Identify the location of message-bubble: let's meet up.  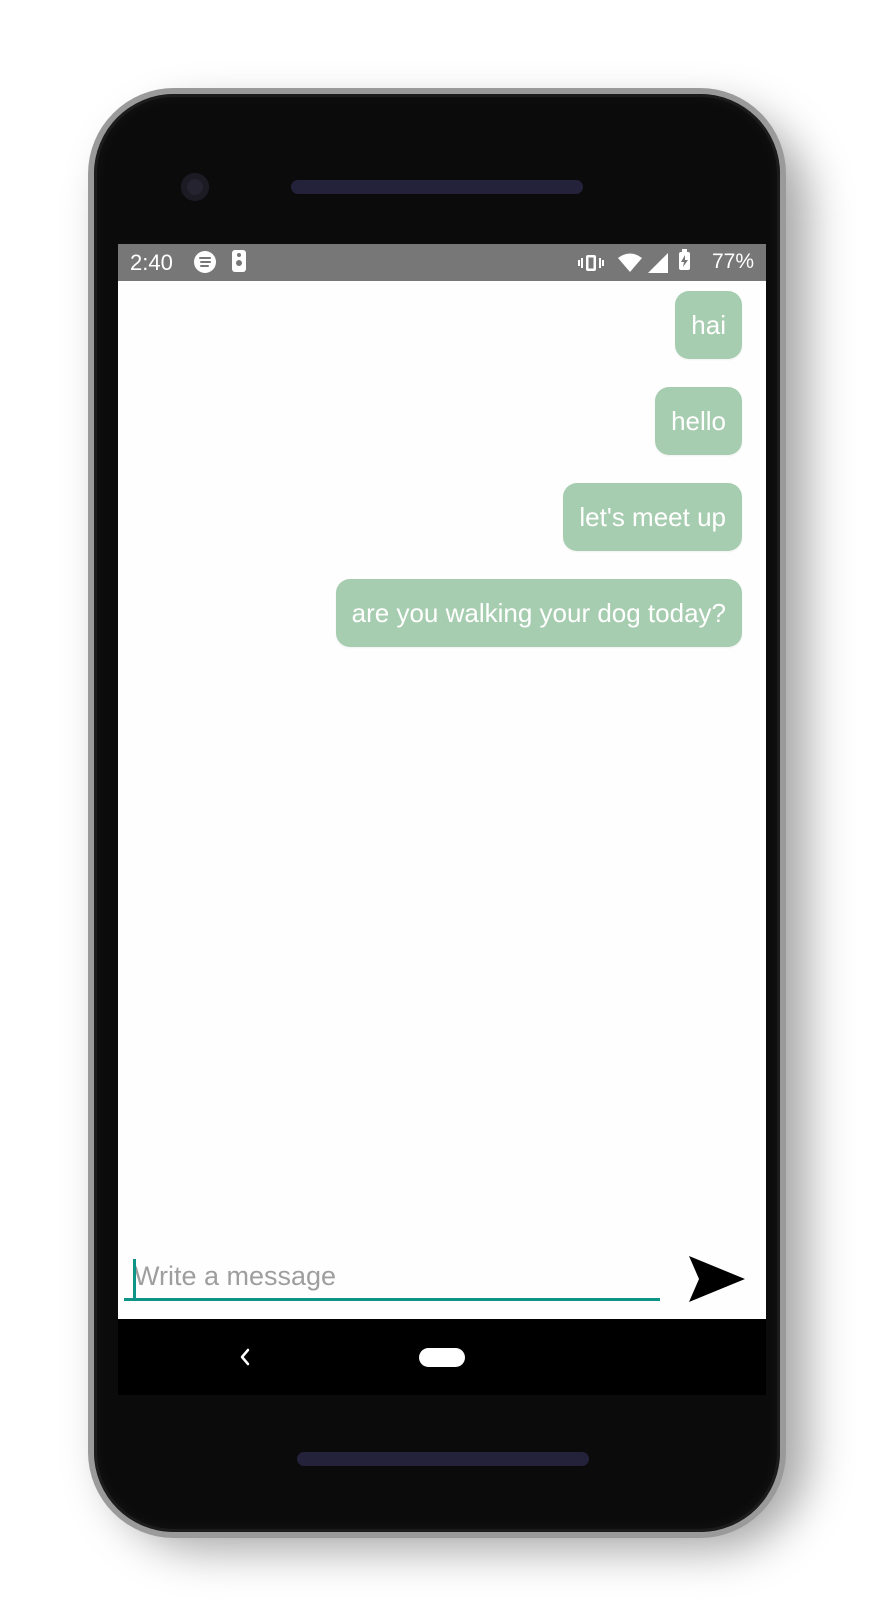
(652, 517).